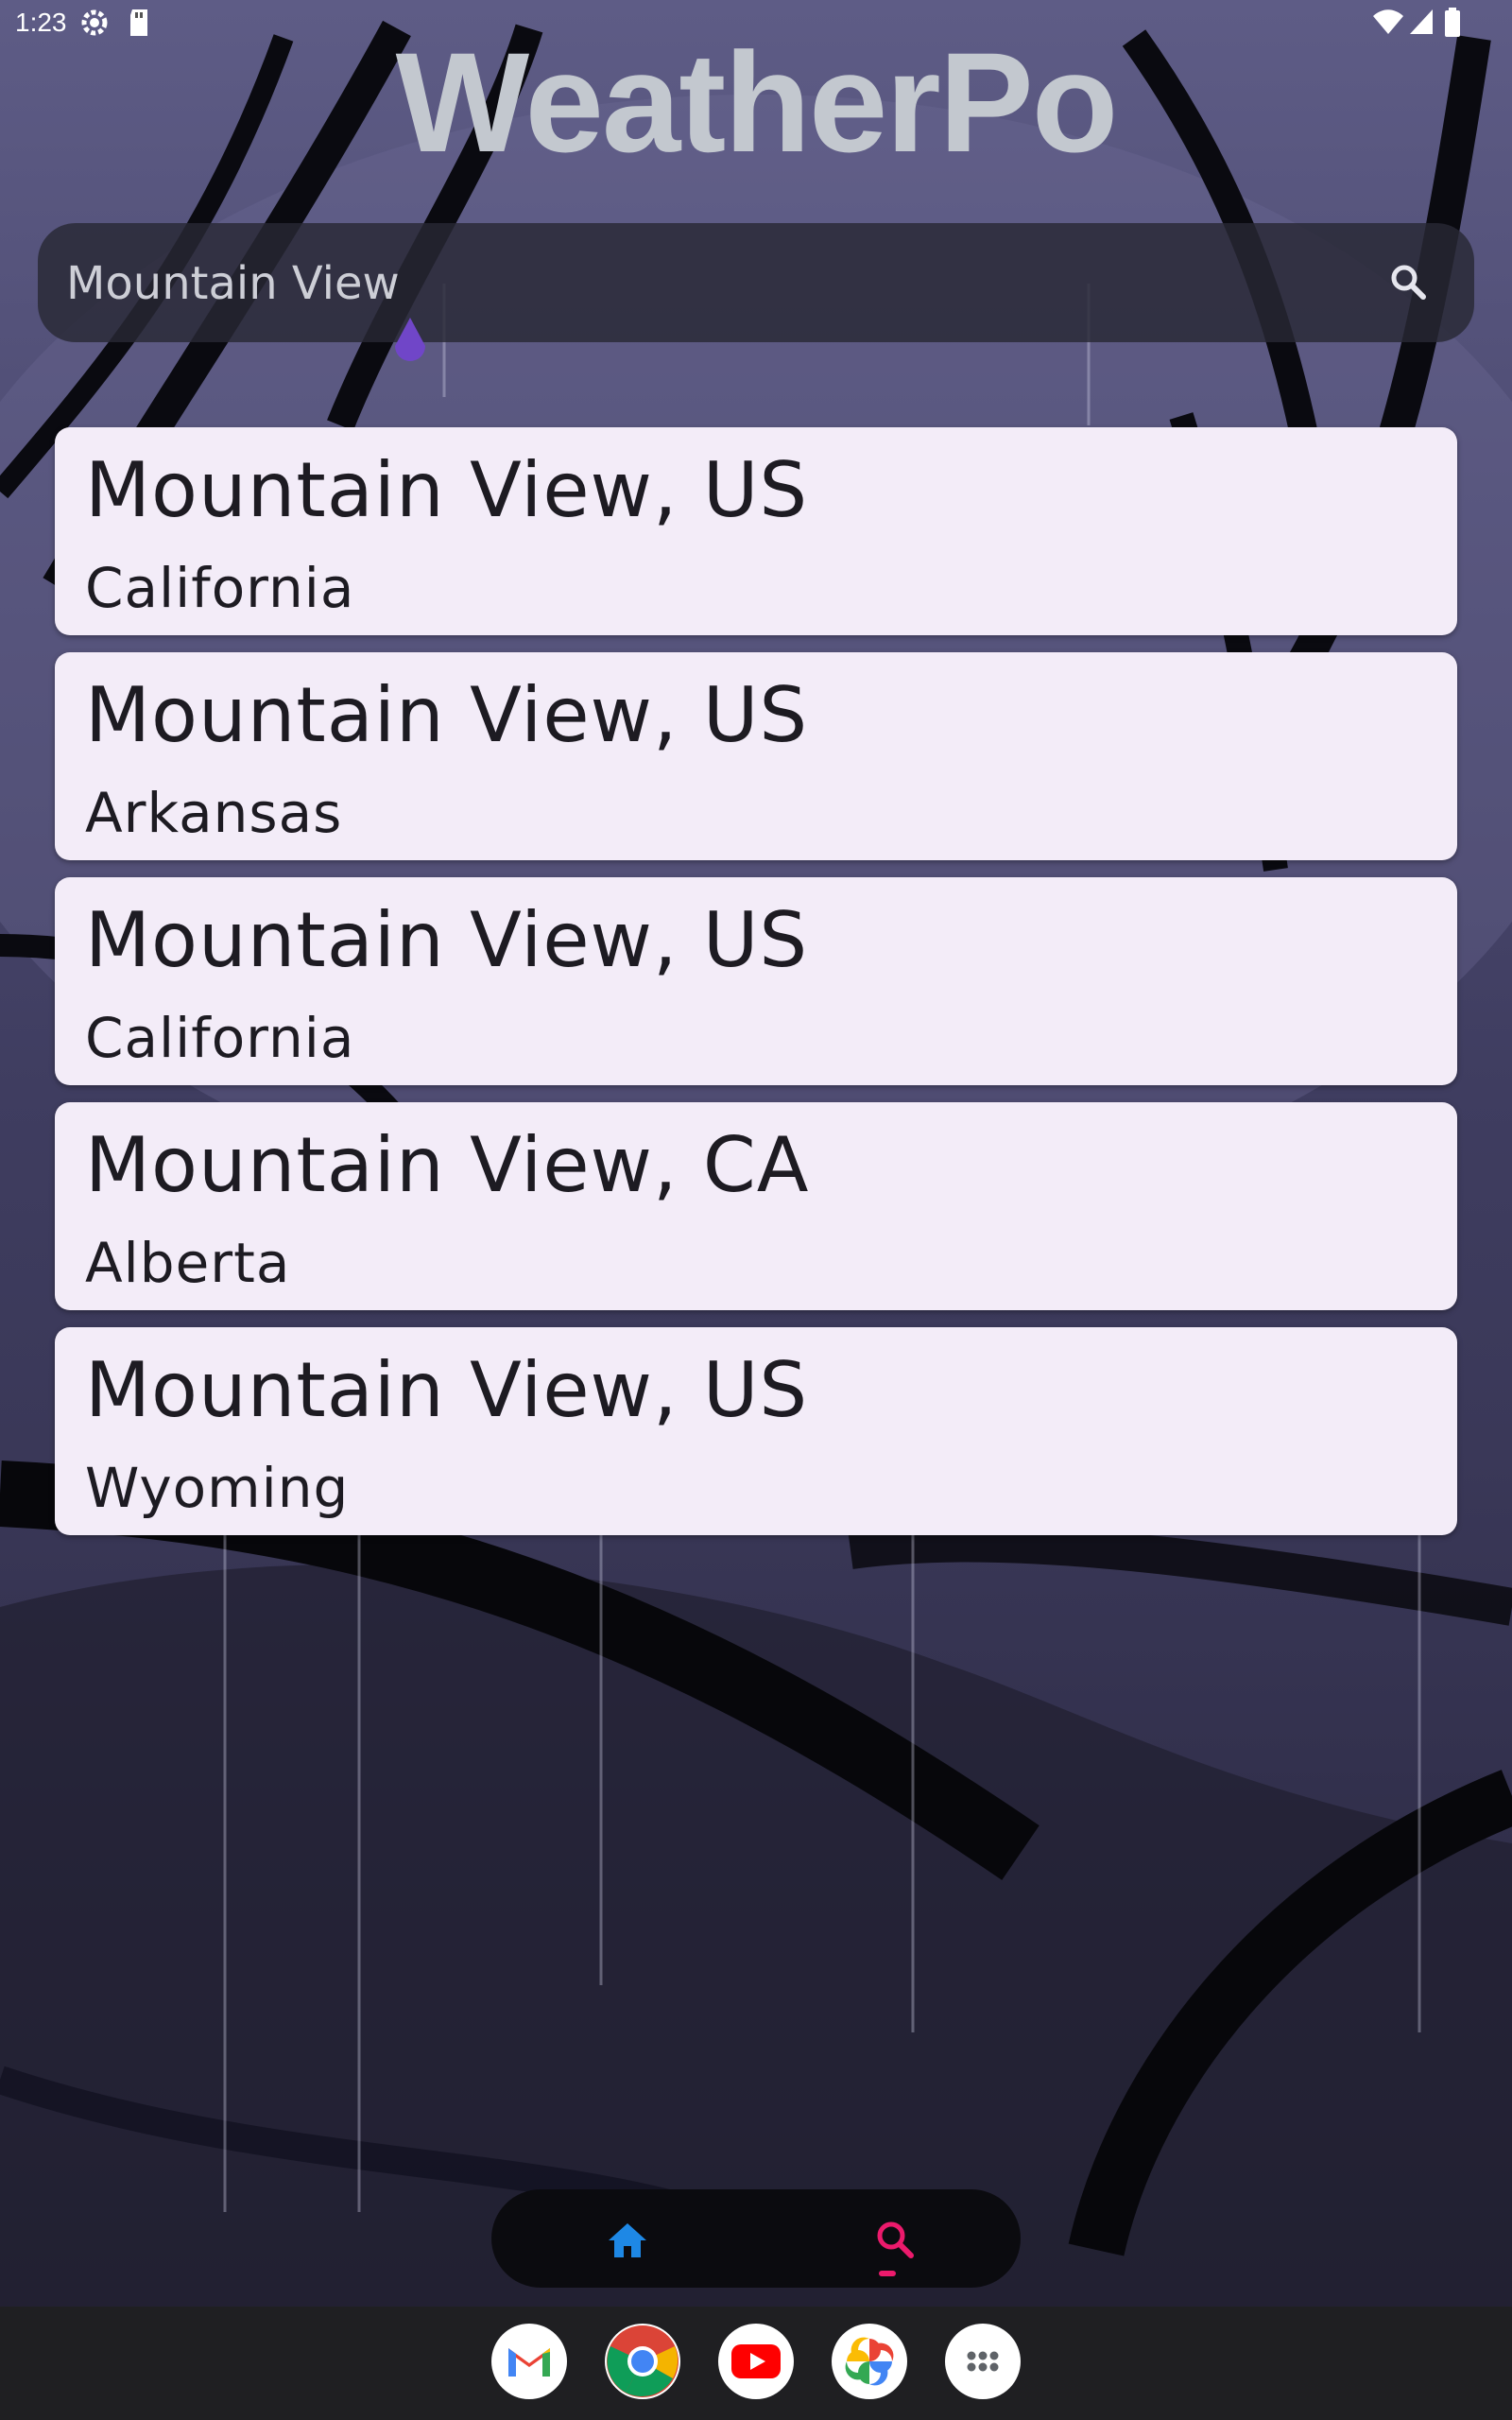 The image size is (1512, 2420). What do you see at coordinates (869, 2361) in the screenshot?
I see `photos-icon` at bounding box center [869, 2361].